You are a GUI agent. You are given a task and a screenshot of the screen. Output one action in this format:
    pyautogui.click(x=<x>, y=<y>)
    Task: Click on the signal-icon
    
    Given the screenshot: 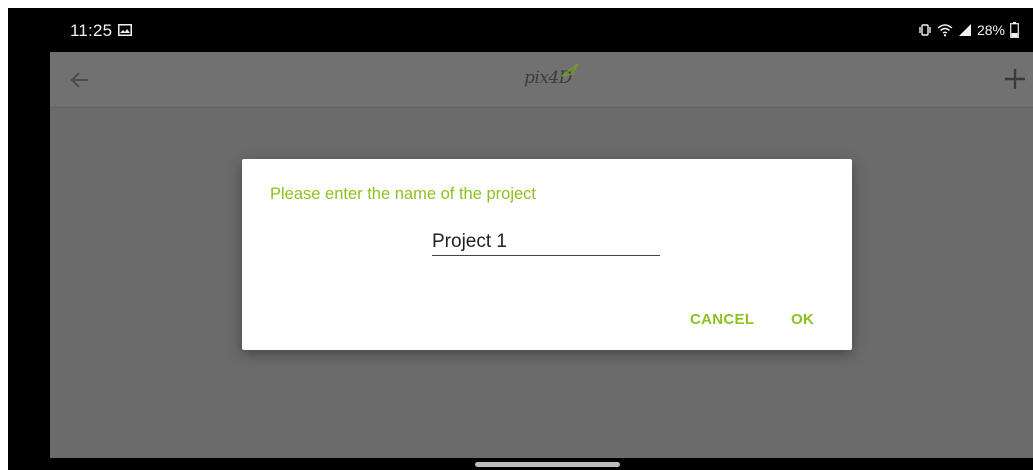 What is the action you would take?
    pyautogui.click(x=965, y=30)
    